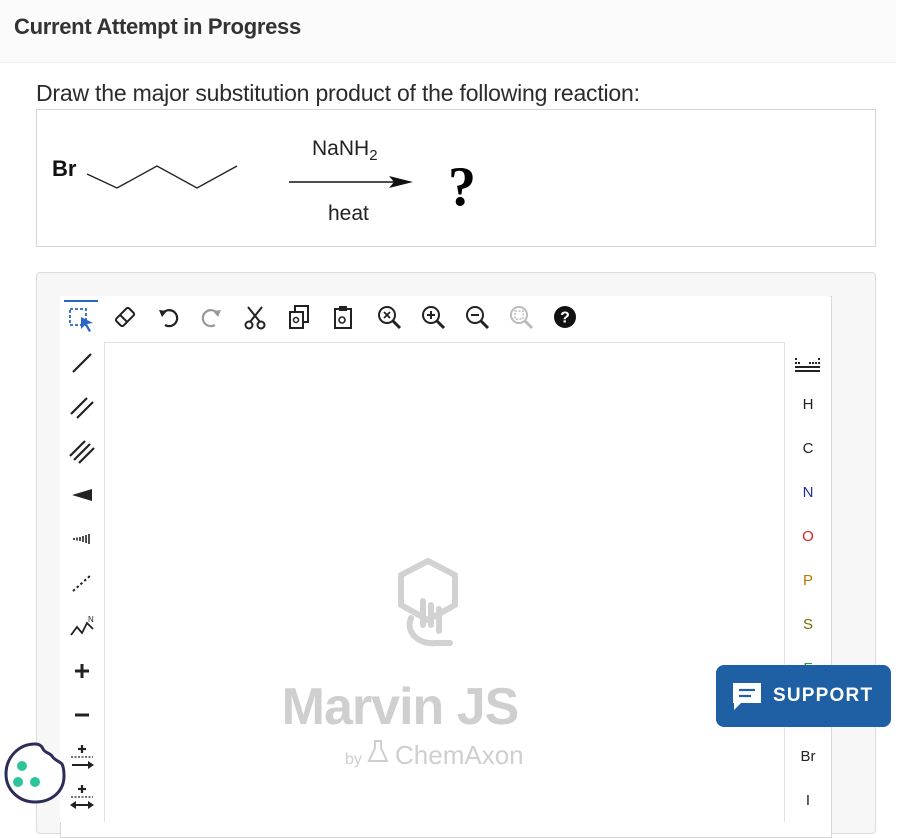  I want to click on cut-icon, so click(255, 317).